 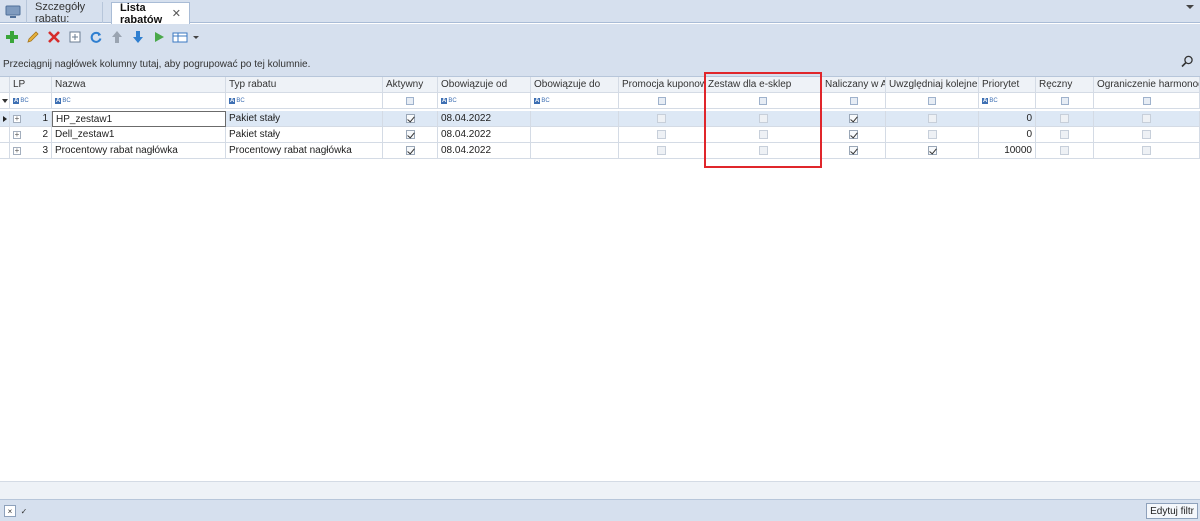 I want to click on column-header-lp: LP, so click(x=31, y=85).